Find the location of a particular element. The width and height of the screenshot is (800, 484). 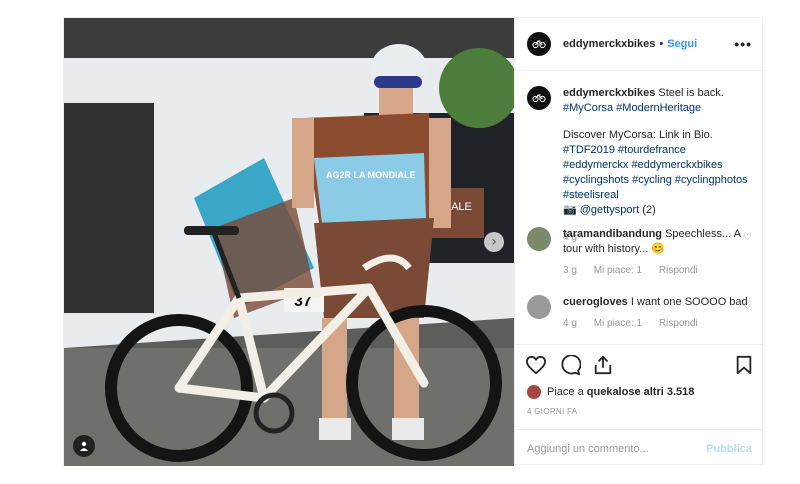

follow-button: Segui is located at coordinates (682, 44).